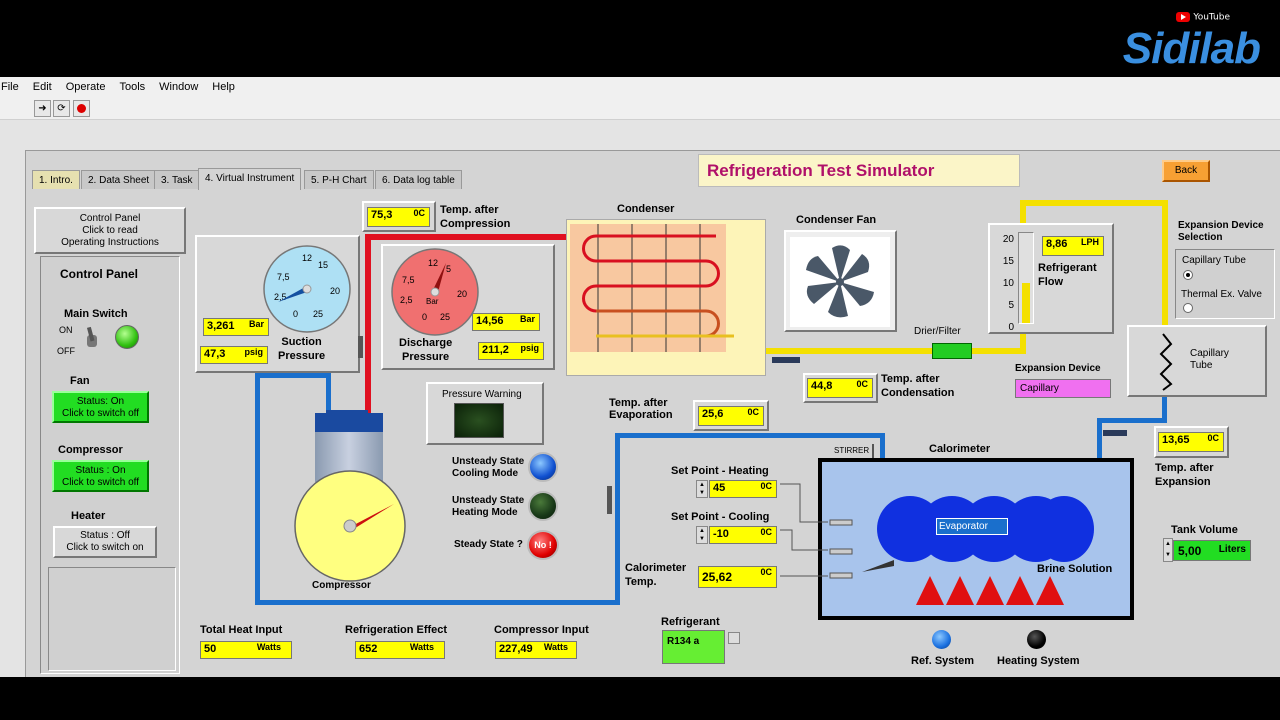  What do you see at coordinates (419, 213) in the screenshot?
I see `temp-compression-unit: 0C` at bounding box center [419, 213].